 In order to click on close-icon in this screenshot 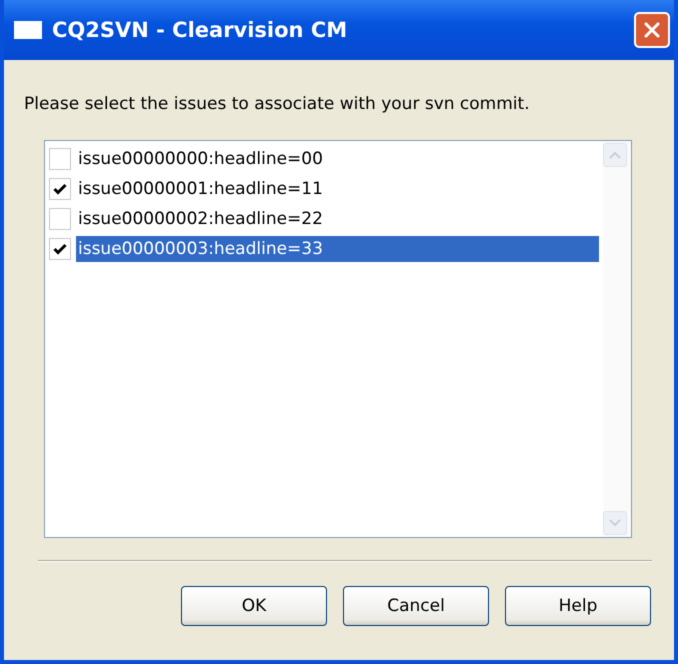, I will do `click(652, 30)`.